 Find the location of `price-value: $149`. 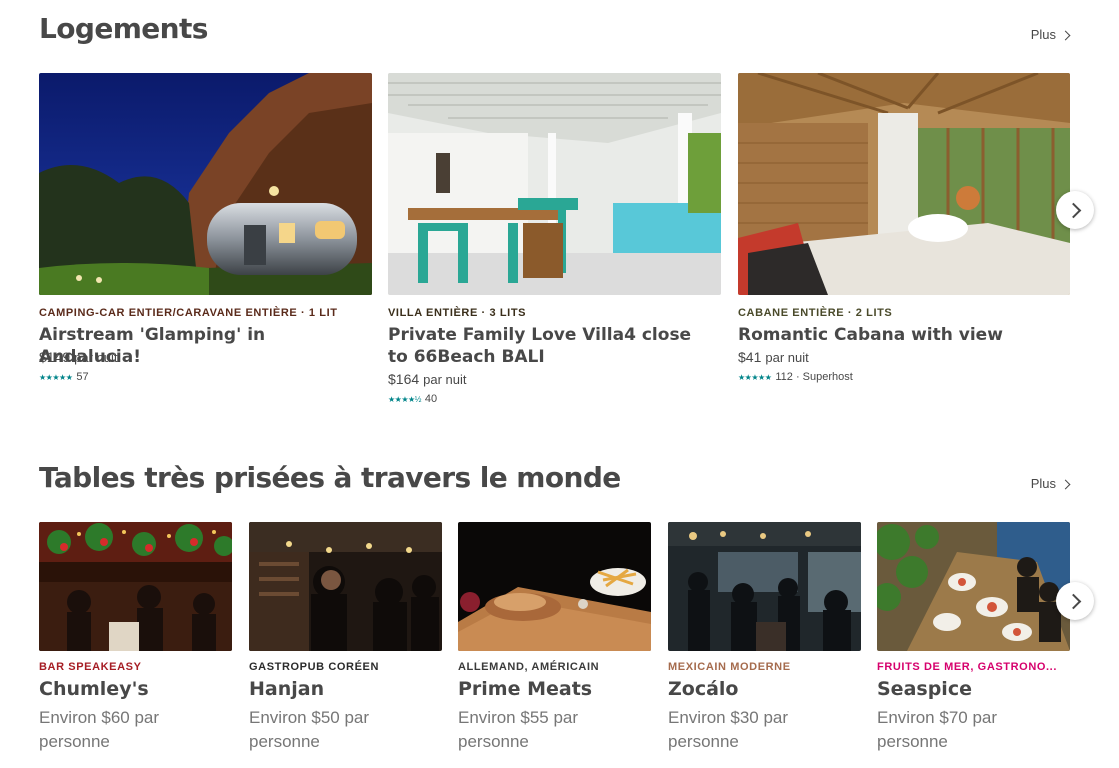

price-value: $149 is located at coordinates (55, 357).